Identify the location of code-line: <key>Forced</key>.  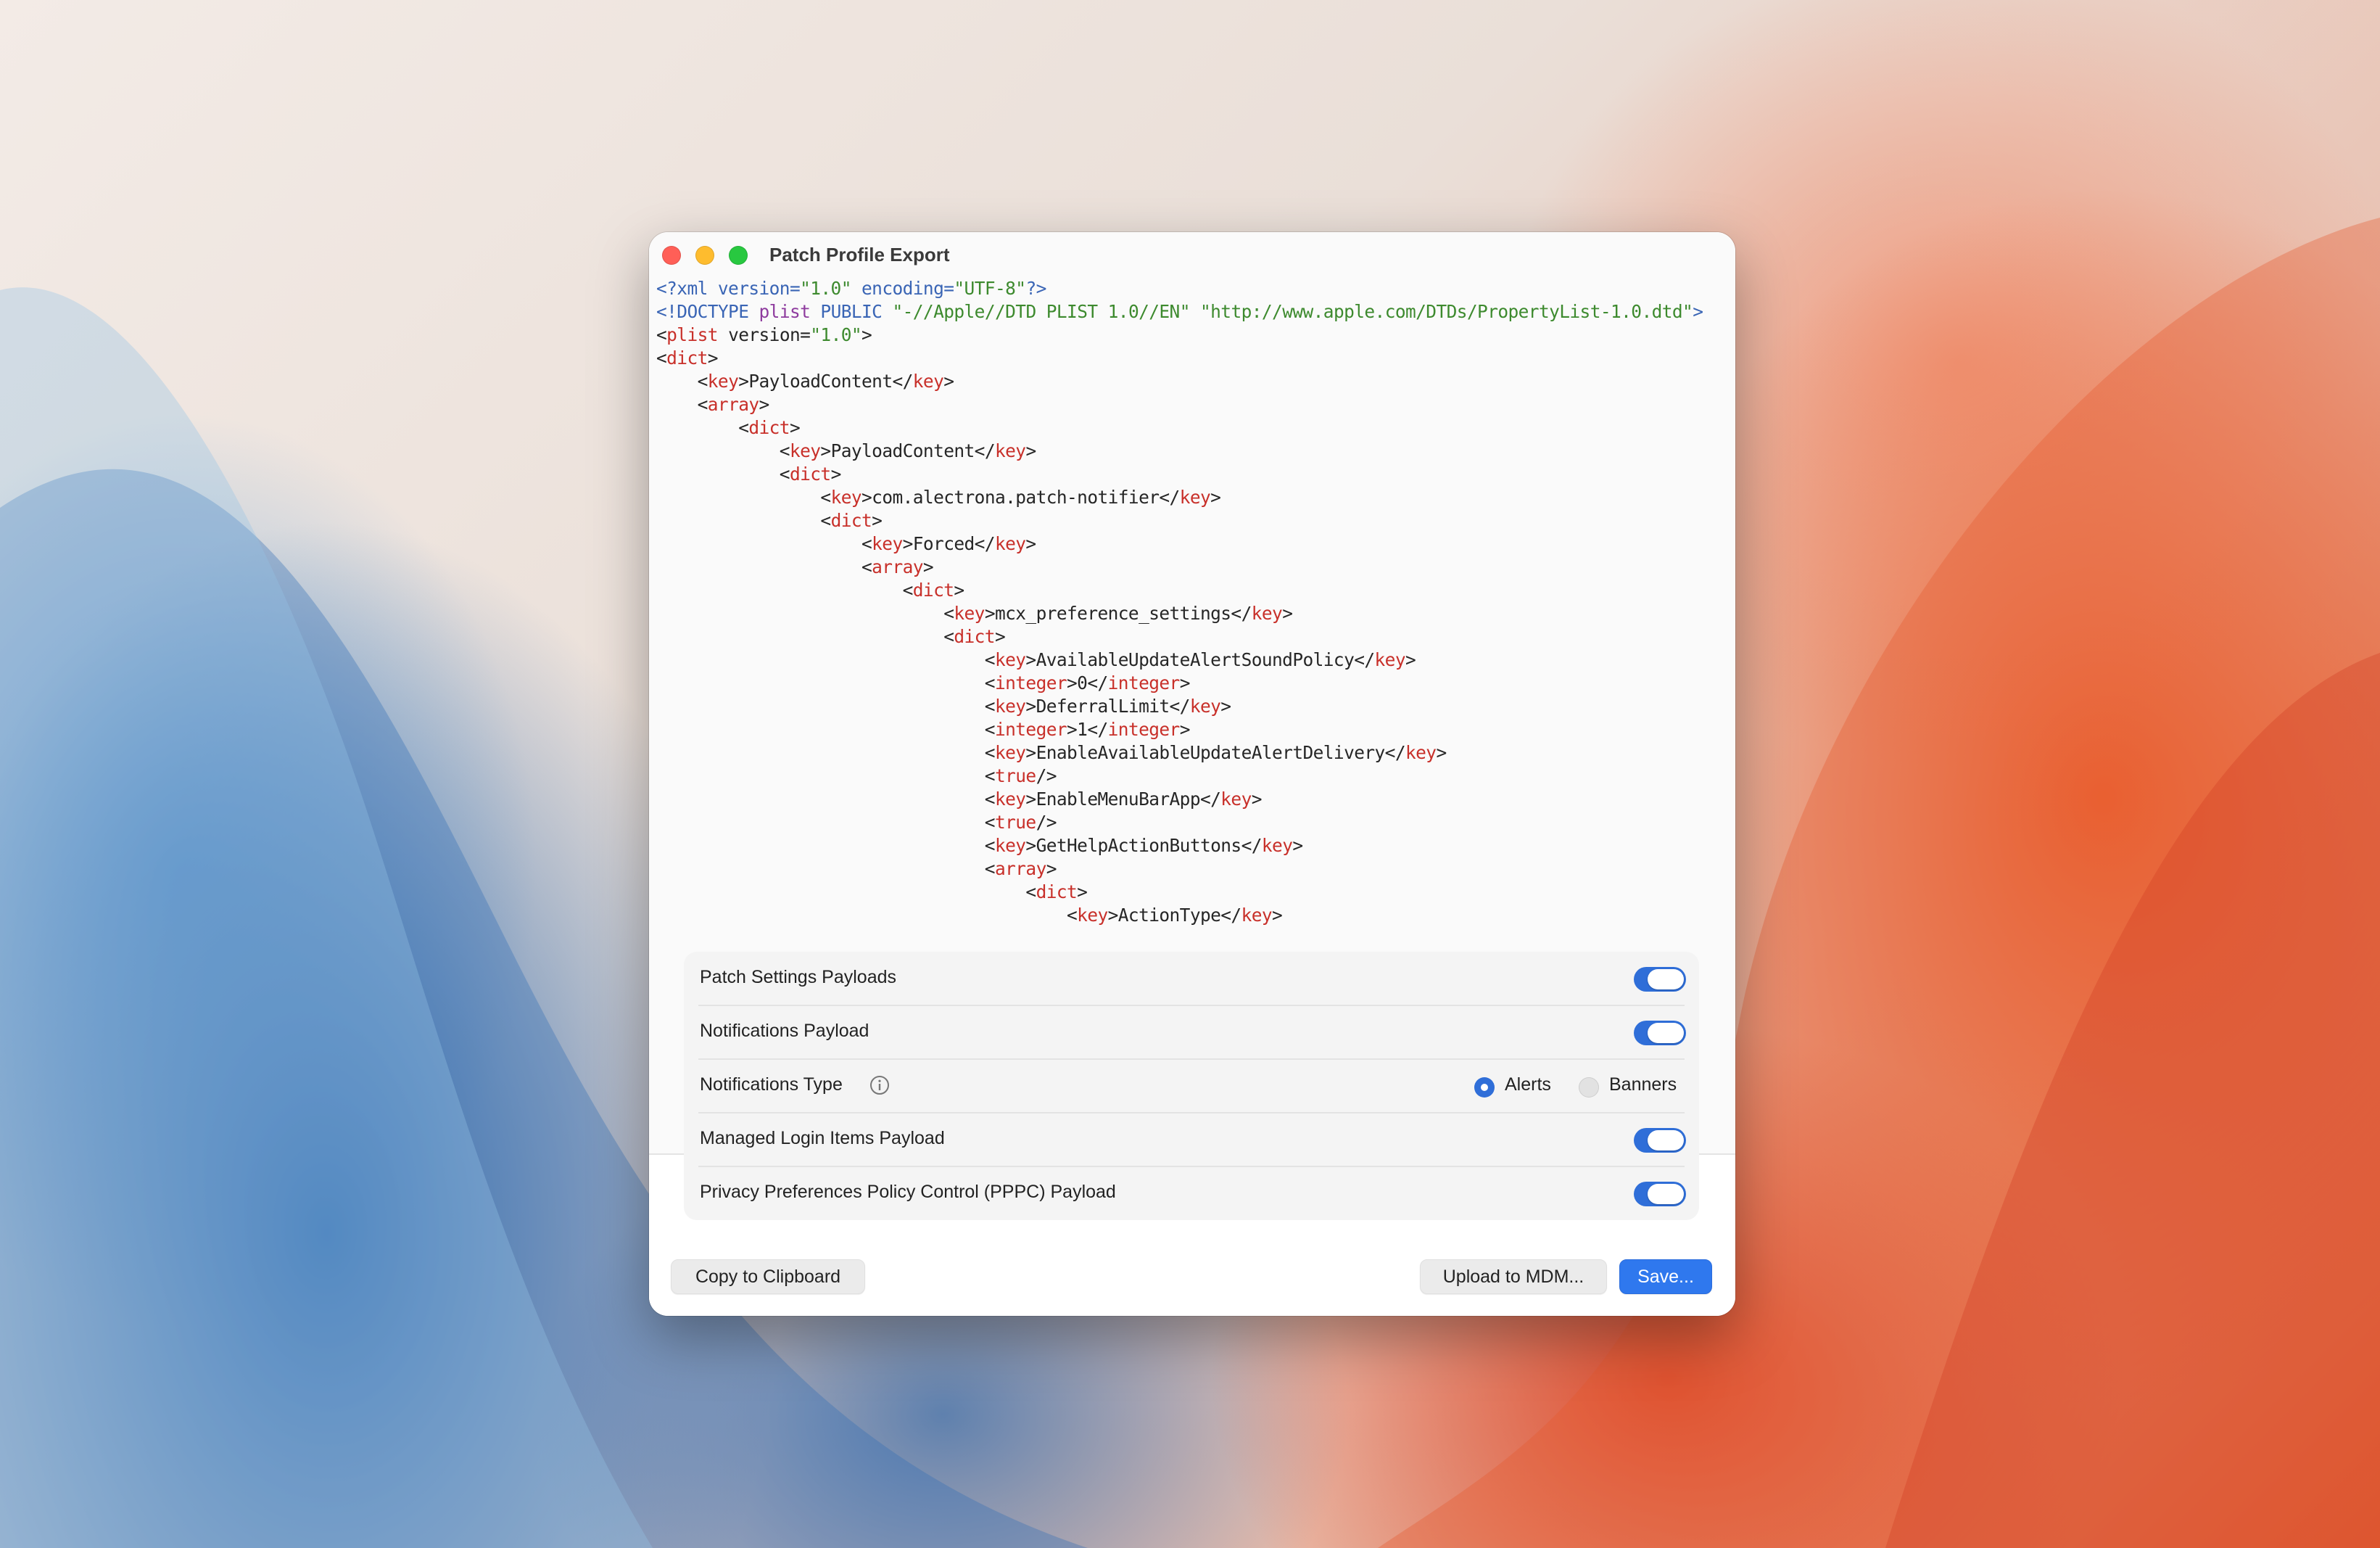
(846, 543).